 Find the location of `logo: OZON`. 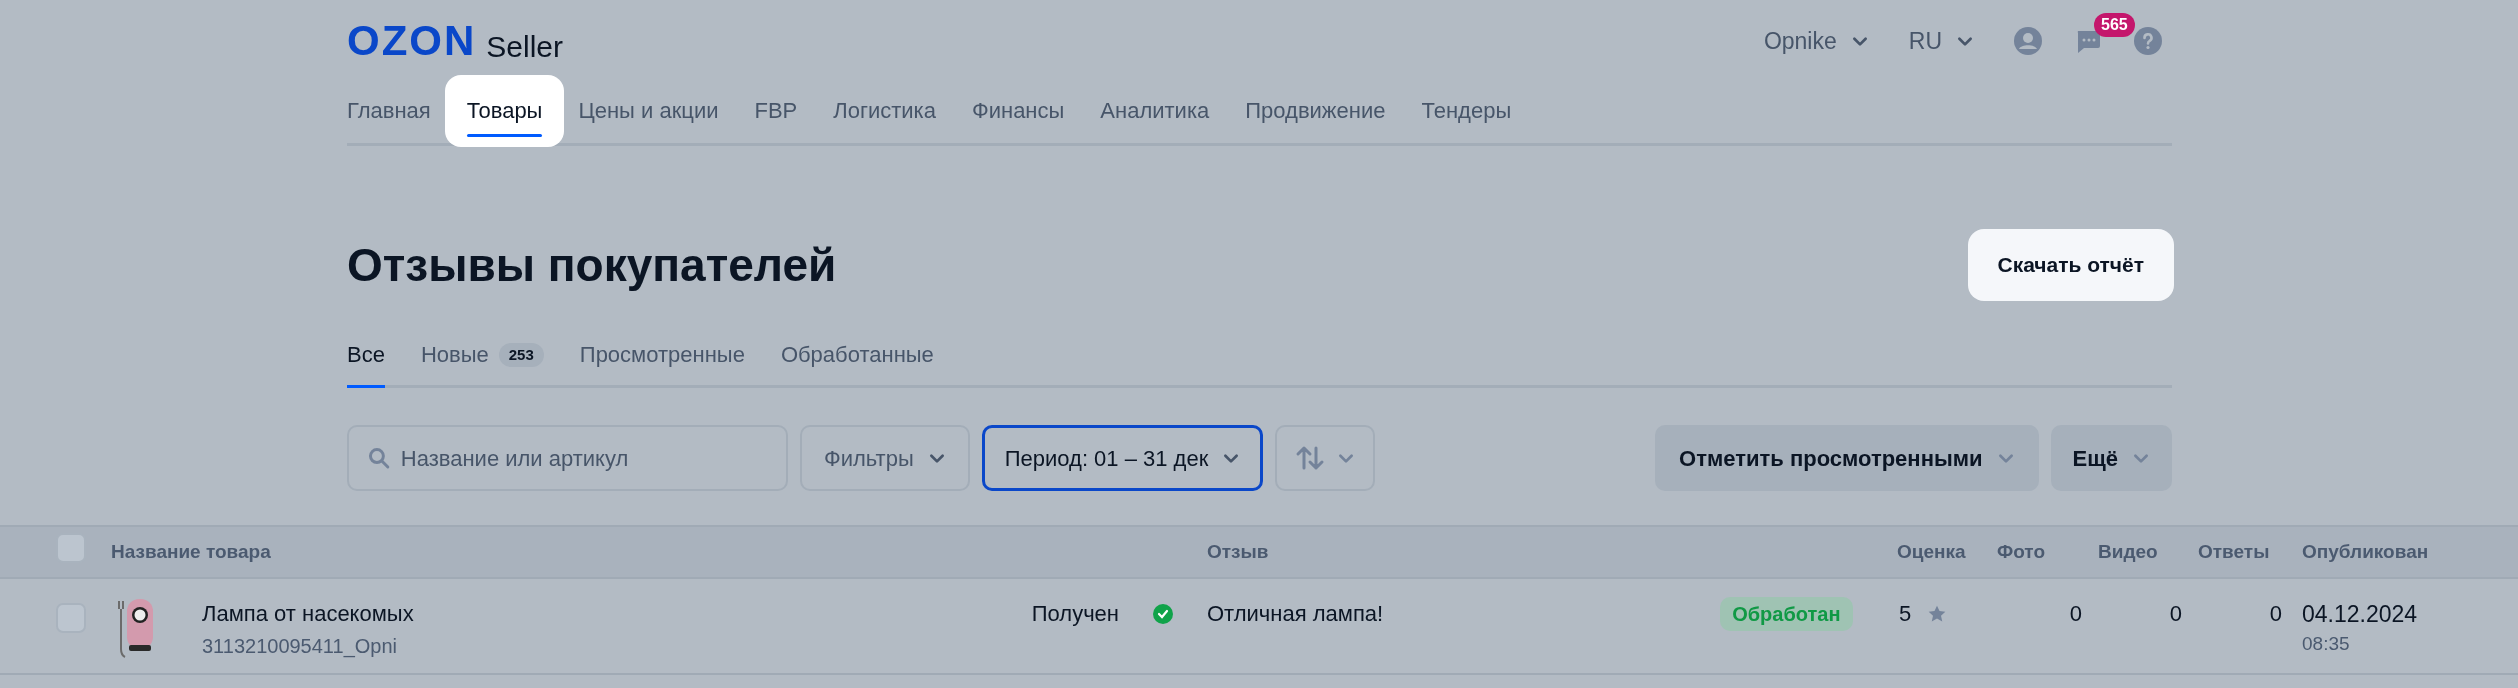

logo: OZON is located at coordinates (412, 41).